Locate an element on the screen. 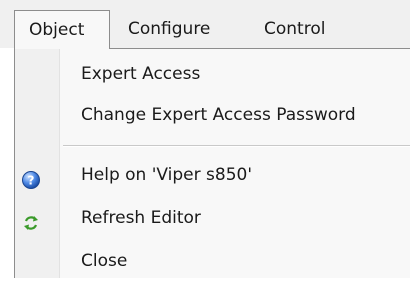  refresh-icon is located at coordinates (31, 219).